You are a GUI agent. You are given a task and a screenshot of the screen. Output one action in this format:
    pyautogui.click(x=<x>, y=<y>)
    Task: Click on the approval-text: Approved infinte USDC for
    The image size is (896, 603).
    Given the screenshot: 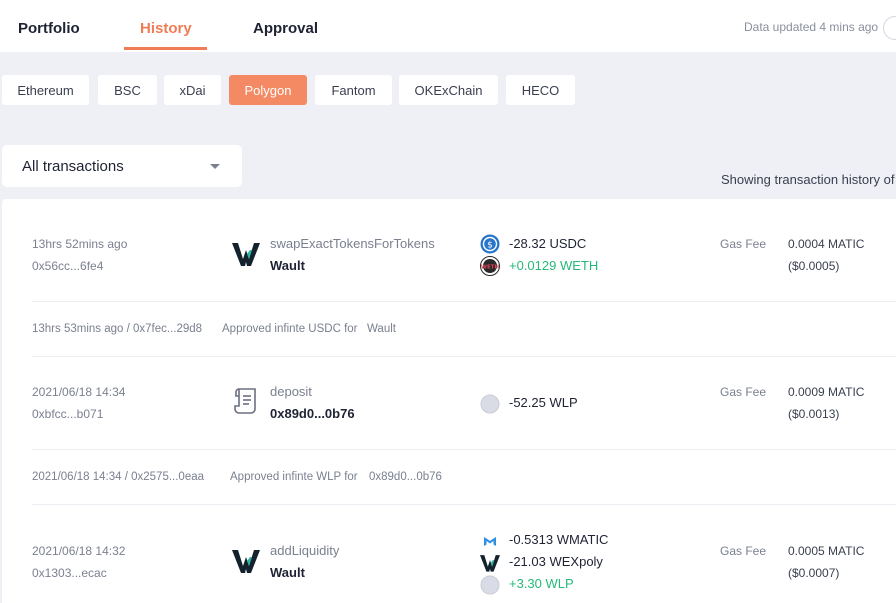 What is the action you would take?
    pyautogui.click(x=290, y=329)
    